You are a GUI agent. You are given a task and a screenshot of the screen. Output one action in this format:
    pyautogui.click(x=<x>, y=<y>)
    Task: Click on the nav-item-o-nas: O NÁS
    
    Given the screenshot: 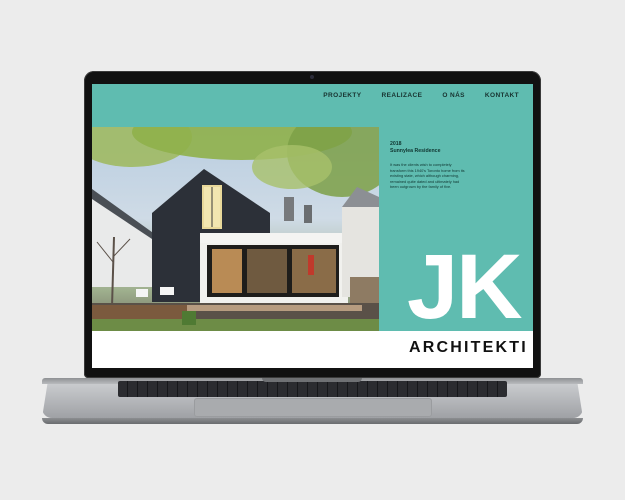 What is the action you would take?
    pyautogui.click(x=453, y=95)
    